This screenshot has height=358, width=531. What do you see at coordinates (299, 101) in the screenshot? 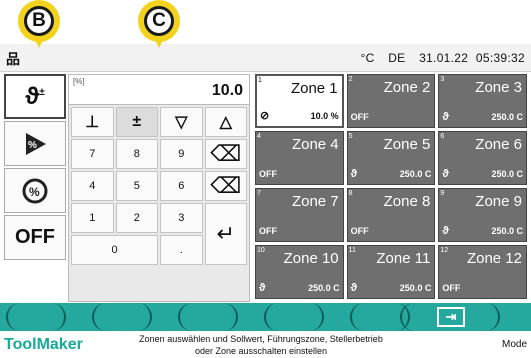
I see `zone-tile-1: 1 Zone 1 ⊘ 10.0 %` at bounding box center [299, 101].